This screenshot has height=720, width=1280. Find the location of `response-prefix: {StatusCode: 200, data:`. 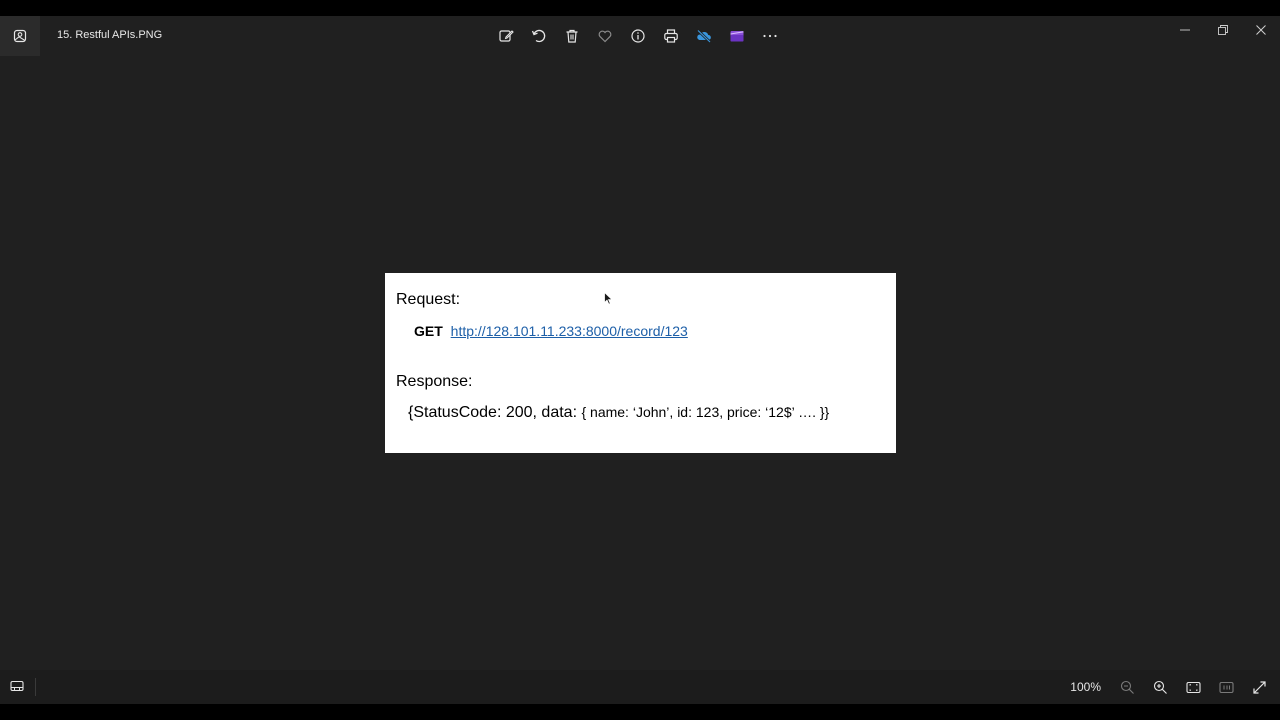

response-prefix: {StatusCode: 200, data: is located at coordinates (495, 412).